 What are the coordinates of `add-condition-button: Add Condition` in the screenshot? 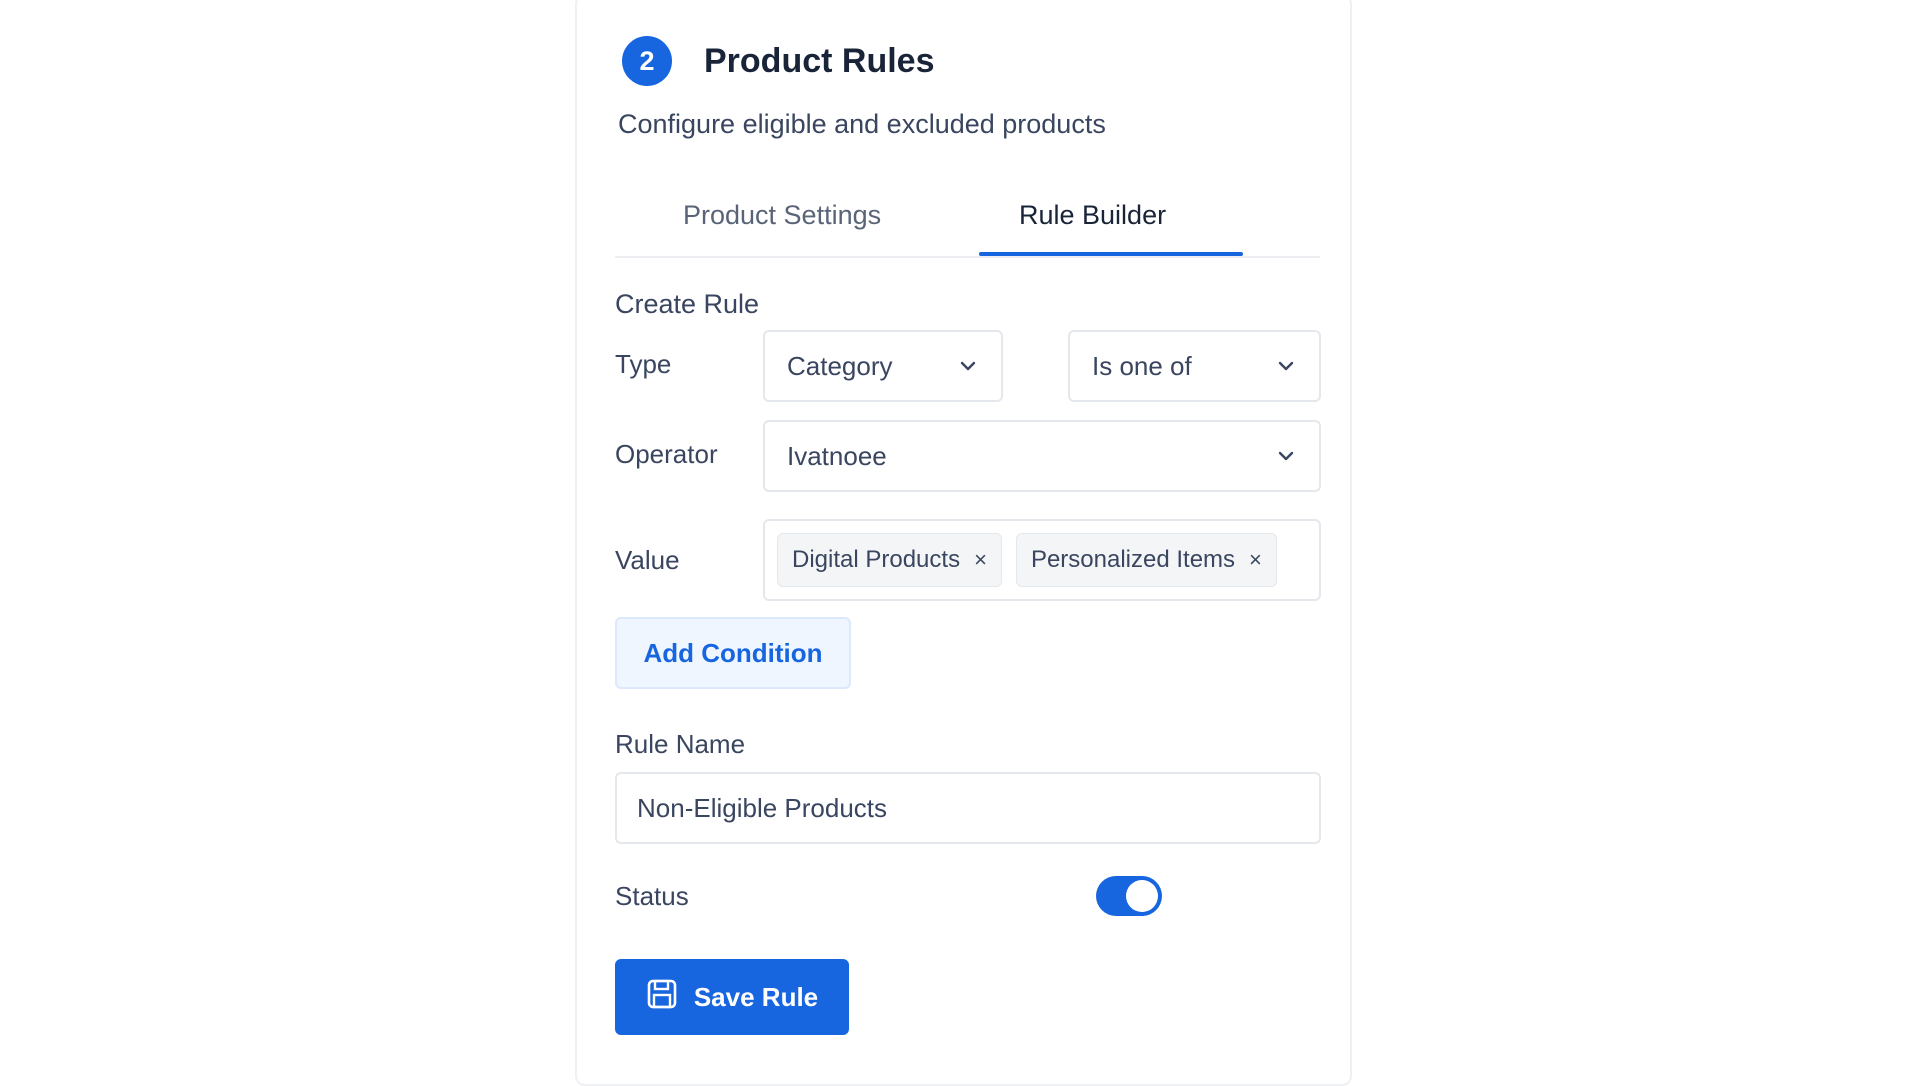 It's located at (733, 653).